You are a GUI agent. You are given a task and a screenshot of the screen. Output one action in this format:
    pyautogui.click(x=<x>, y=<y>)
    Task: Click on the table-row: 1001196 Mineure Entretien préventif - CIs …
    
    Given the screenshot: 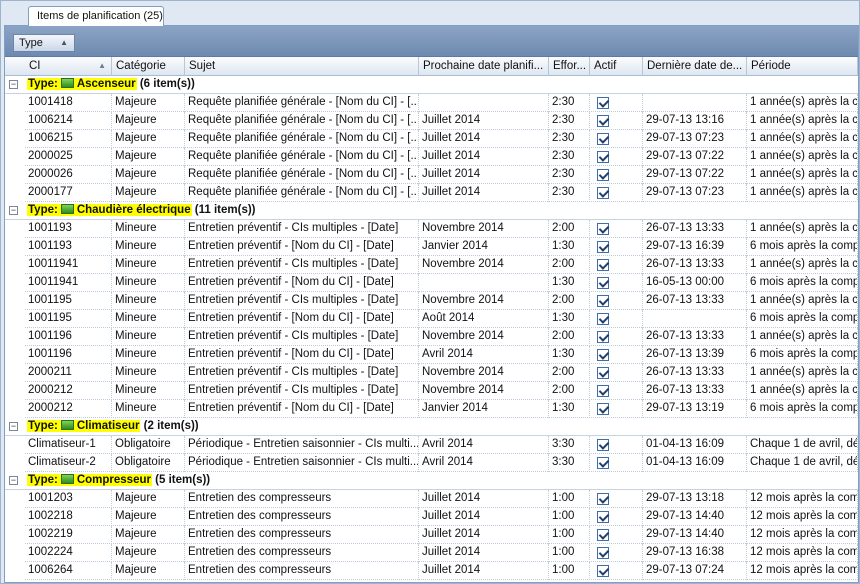 What is the action you would take?
    pyautogui.click(x=431, y=337)
    